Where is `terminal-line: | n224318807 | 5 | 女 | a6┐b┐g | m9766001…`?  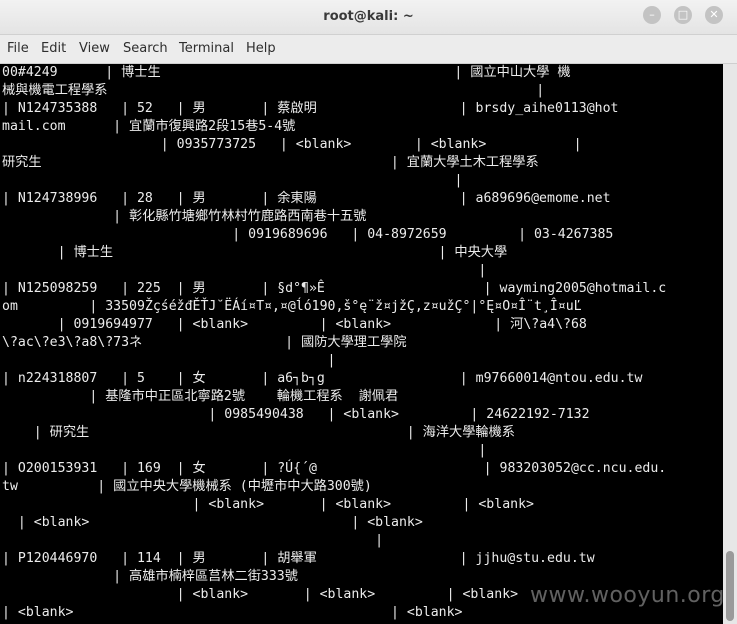 terminal-line: | n224318807 | 5 | 女 | a6┐b┐g | m9766001… is located at coordinates (322, 378).